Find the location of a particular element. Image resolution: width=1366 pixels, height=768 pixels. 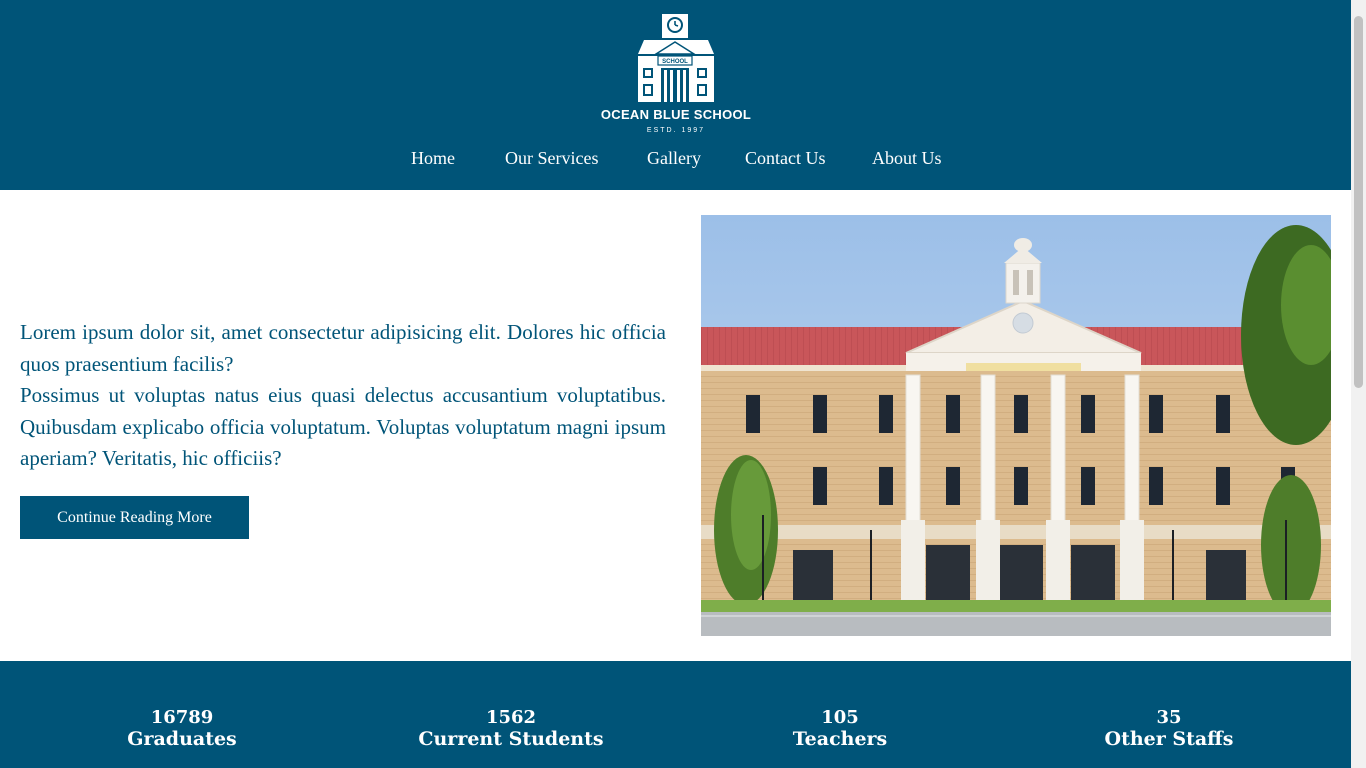

school-logo: SCHOOL OCEAN BLUE SCHOOL ESTD. 1997 is located at coordinates (676, 75).